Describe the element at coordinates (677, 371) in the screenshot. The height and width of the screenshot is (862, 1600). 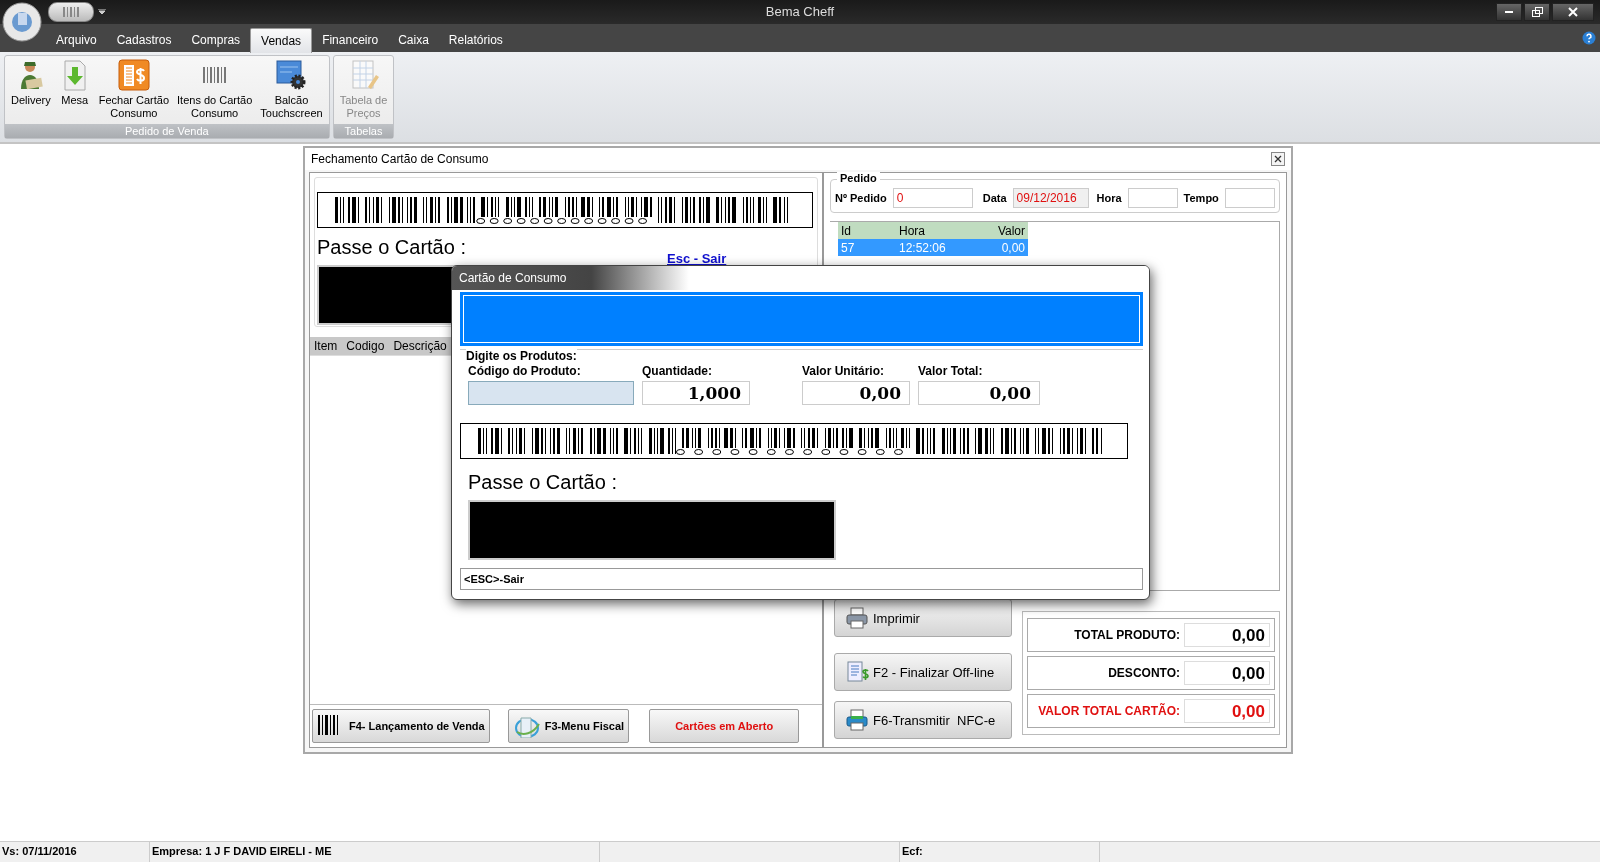
I see `field-label: Quantidade:` at that location.